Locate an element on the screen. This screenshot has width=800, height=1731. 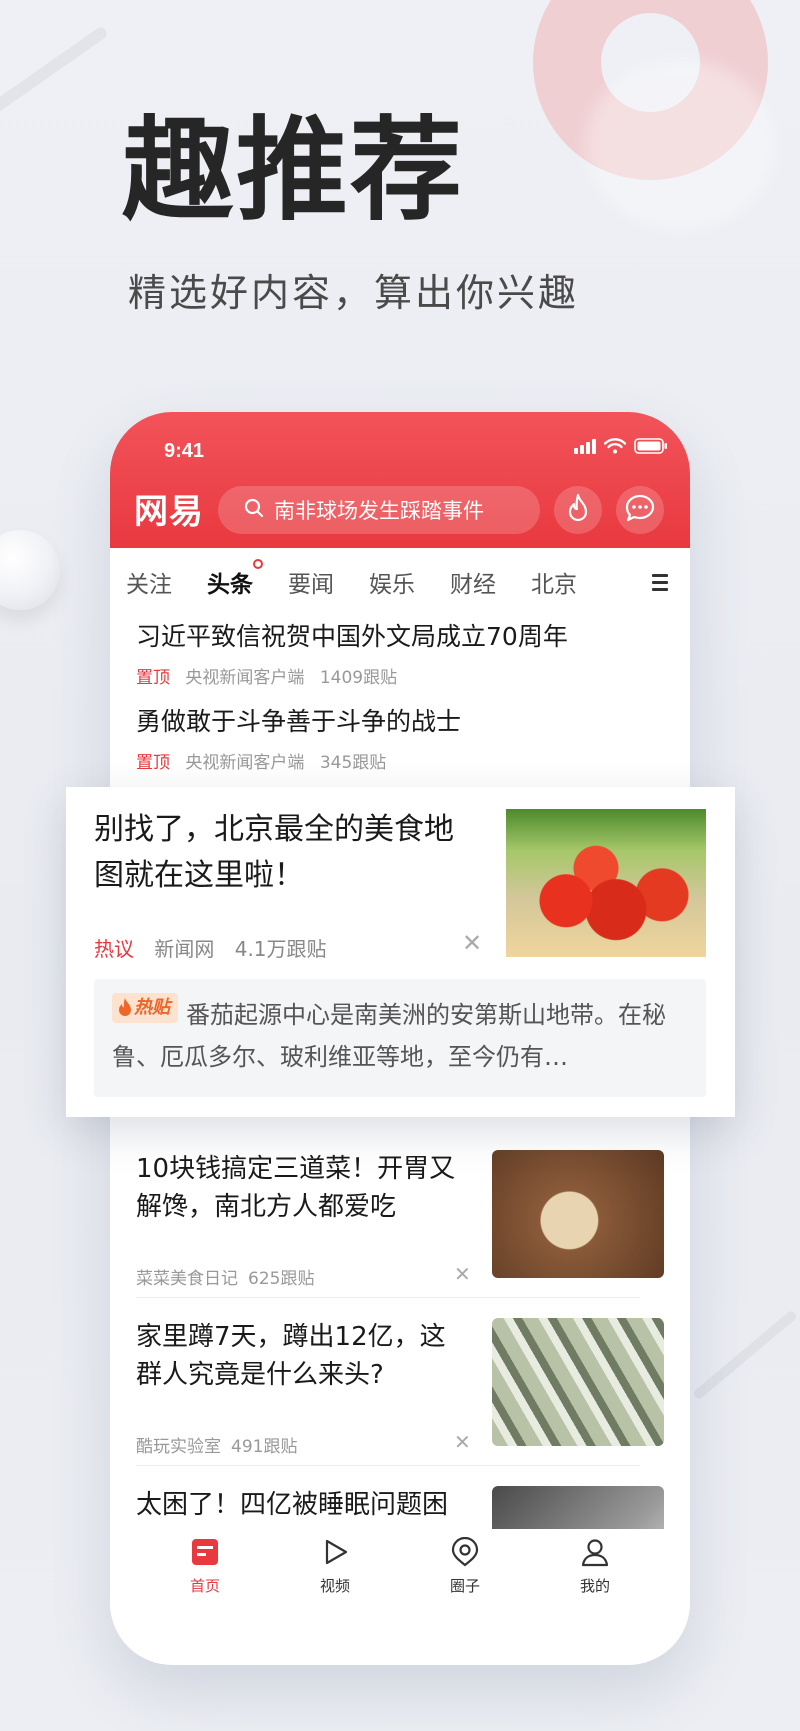
nav-home: 首页 is located at coordinates (205, 1566).